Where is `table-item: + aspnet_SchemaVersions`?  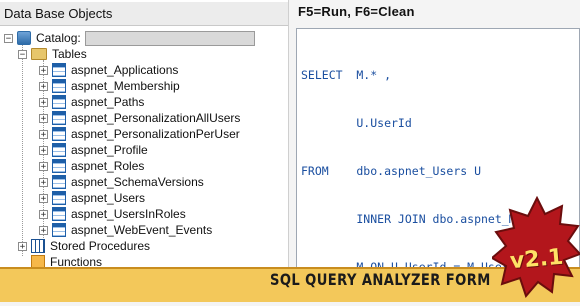
table-item: + aspnet_SchemaVersions is located at coordinates (121, 182).